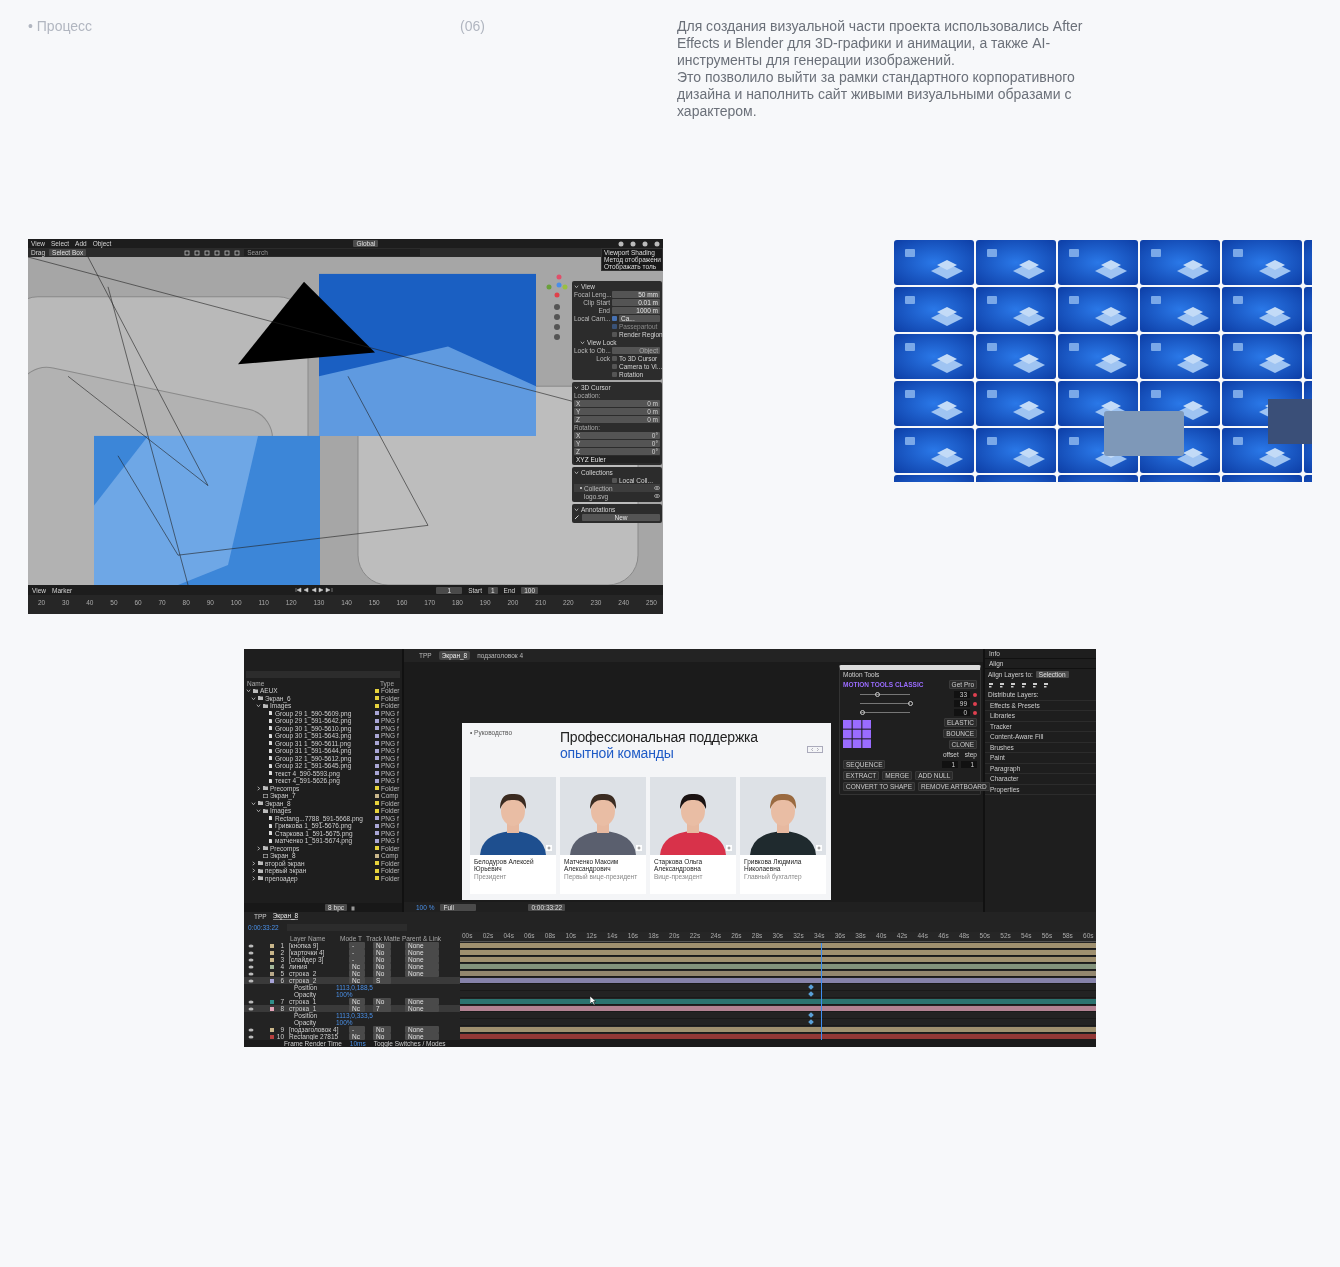  I want to click on description-text: Это позволило выйти за рамки стандартного корпоративного дизайна и наполнить сайт живыми визуальными образами с характером., so click(876, 94).